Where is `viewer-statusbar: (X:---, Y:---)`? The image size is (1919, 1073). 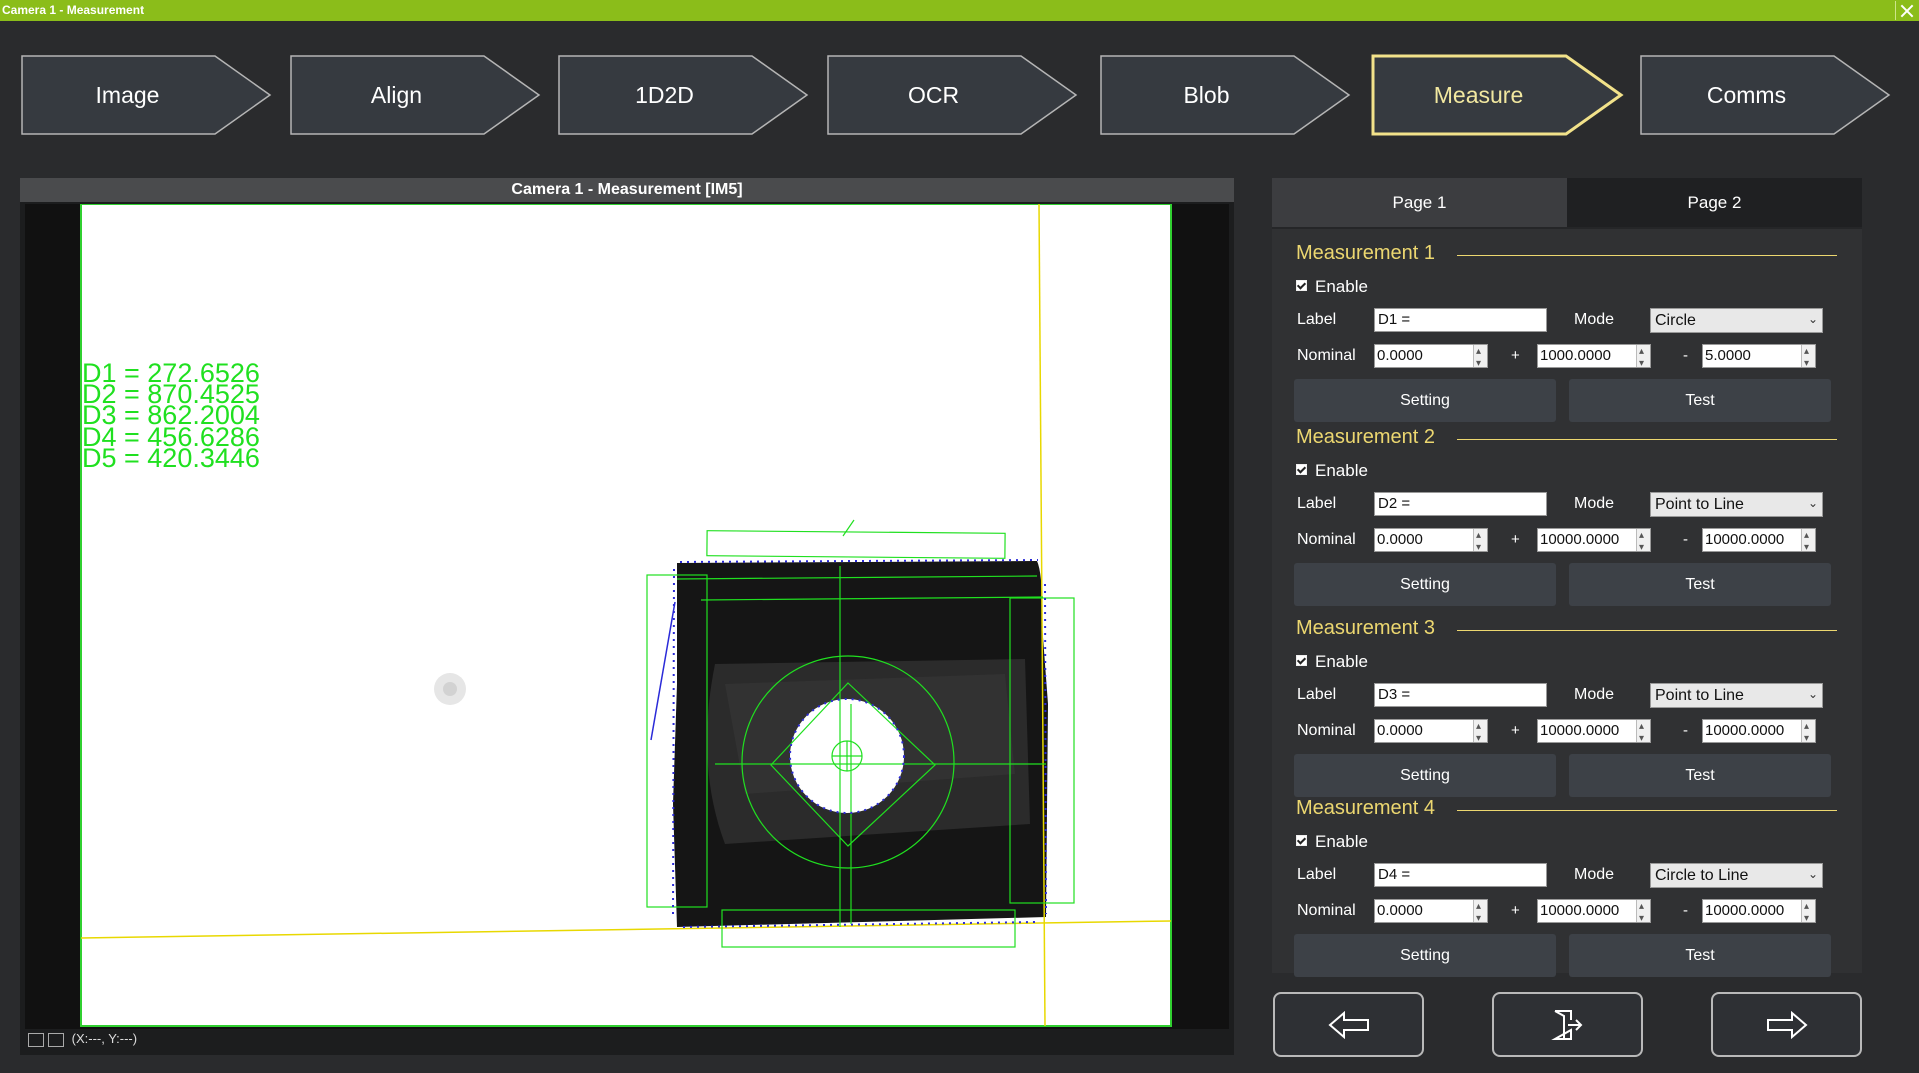
viewer-statusbar: (X:---, Y:---) is located at coordinates (82, 1041).